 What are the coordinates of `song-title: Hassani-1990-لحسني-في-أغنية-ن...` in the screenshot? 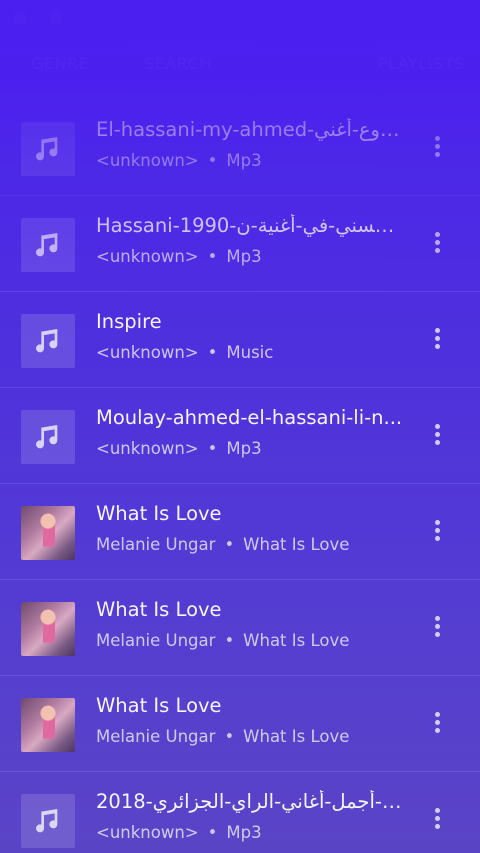 It's located at (251, 225).